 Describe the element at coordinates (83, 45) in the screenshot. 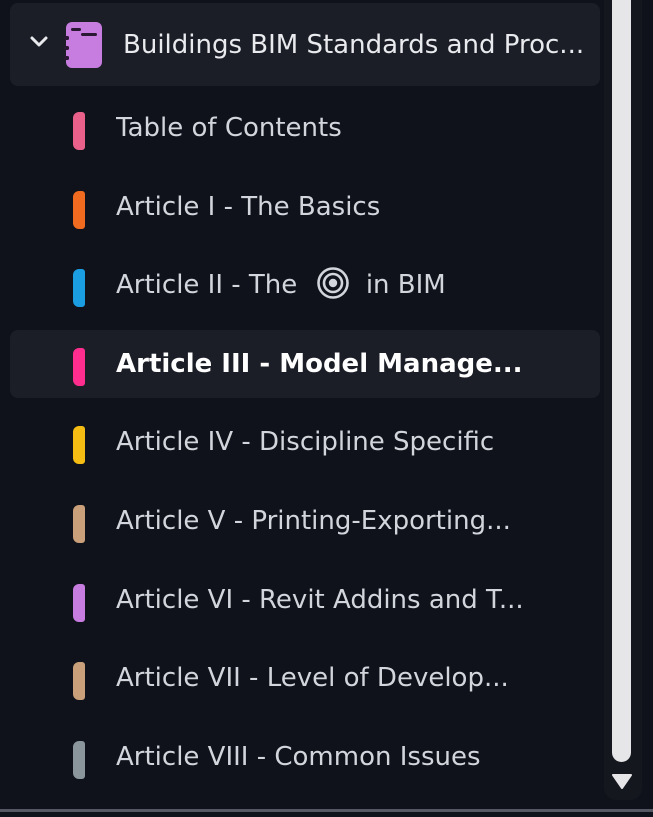

I see `notebook-icon` at that location.